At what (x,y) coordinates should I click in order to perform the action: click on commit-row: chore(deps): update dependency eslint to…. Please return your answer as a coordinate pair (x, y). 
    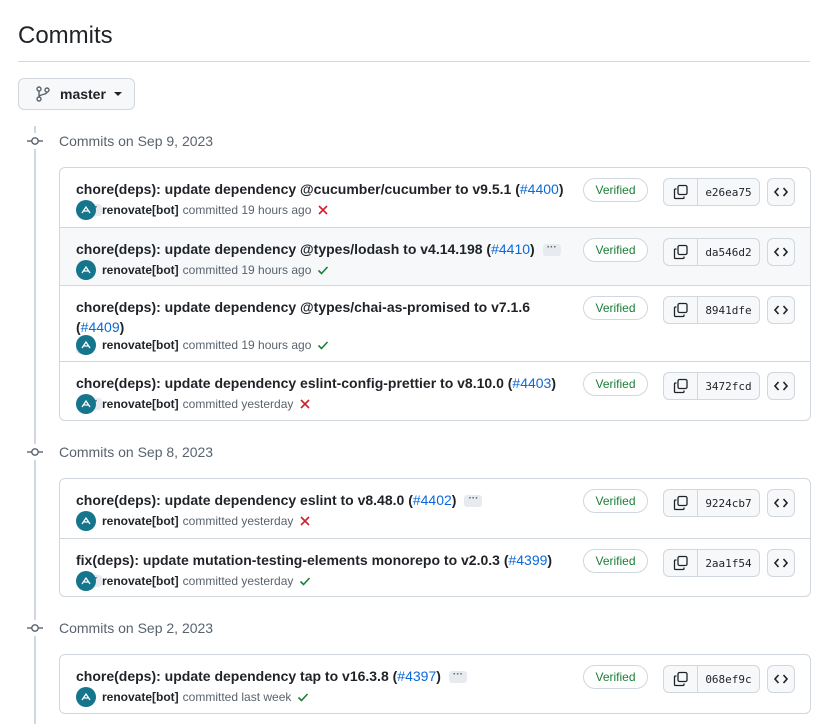
    Looking at the image, I should click on (435, 508).